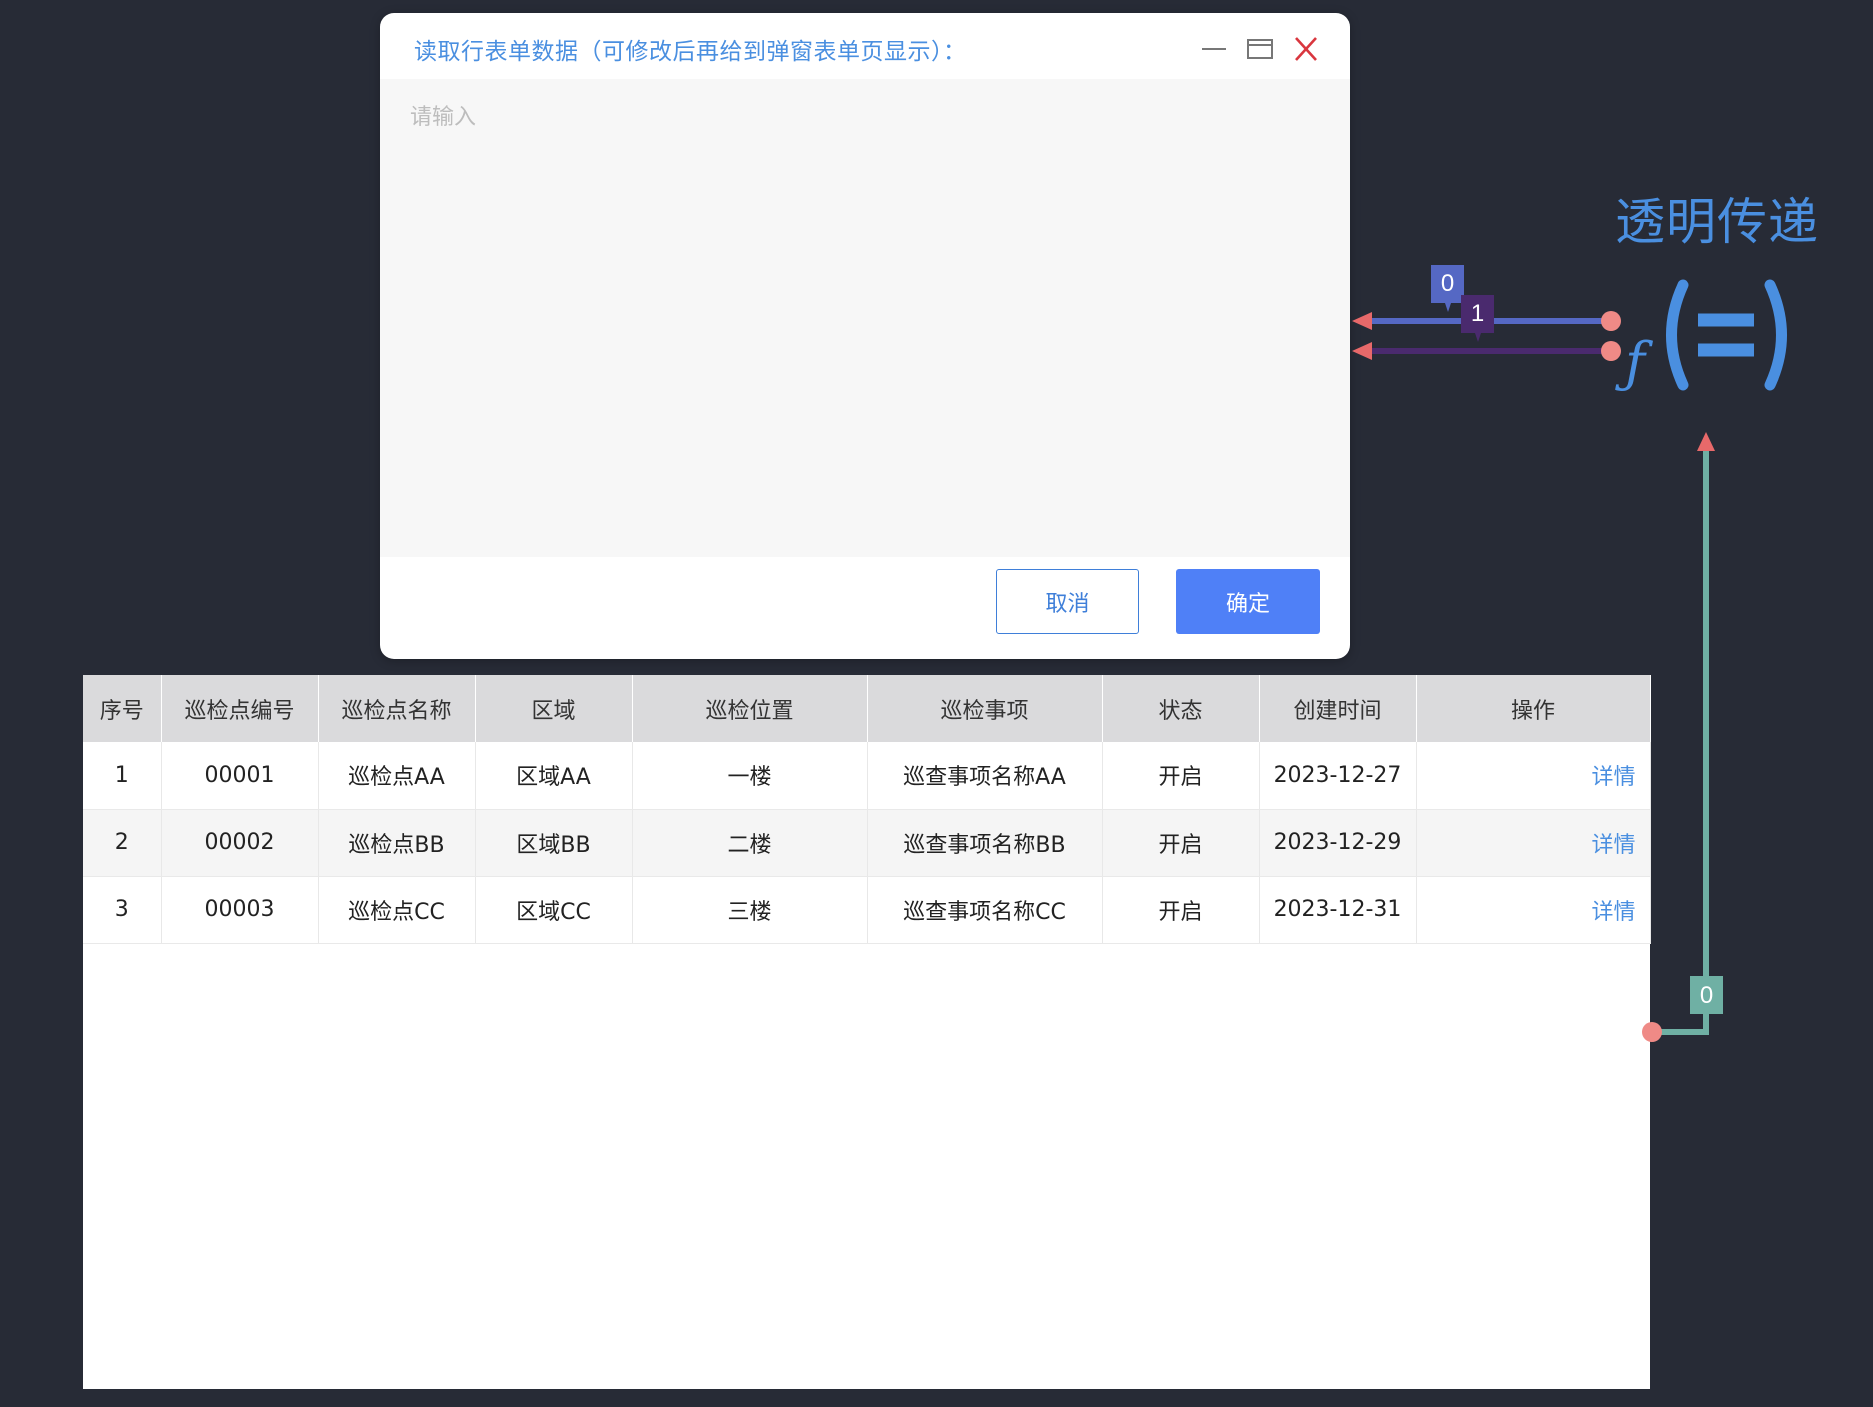 This screenshot has width=1873, height=1407. Describe the element at coordinates (1338, 910) in the screenshot. I see `cell-created: 2023-12-31` at that location.